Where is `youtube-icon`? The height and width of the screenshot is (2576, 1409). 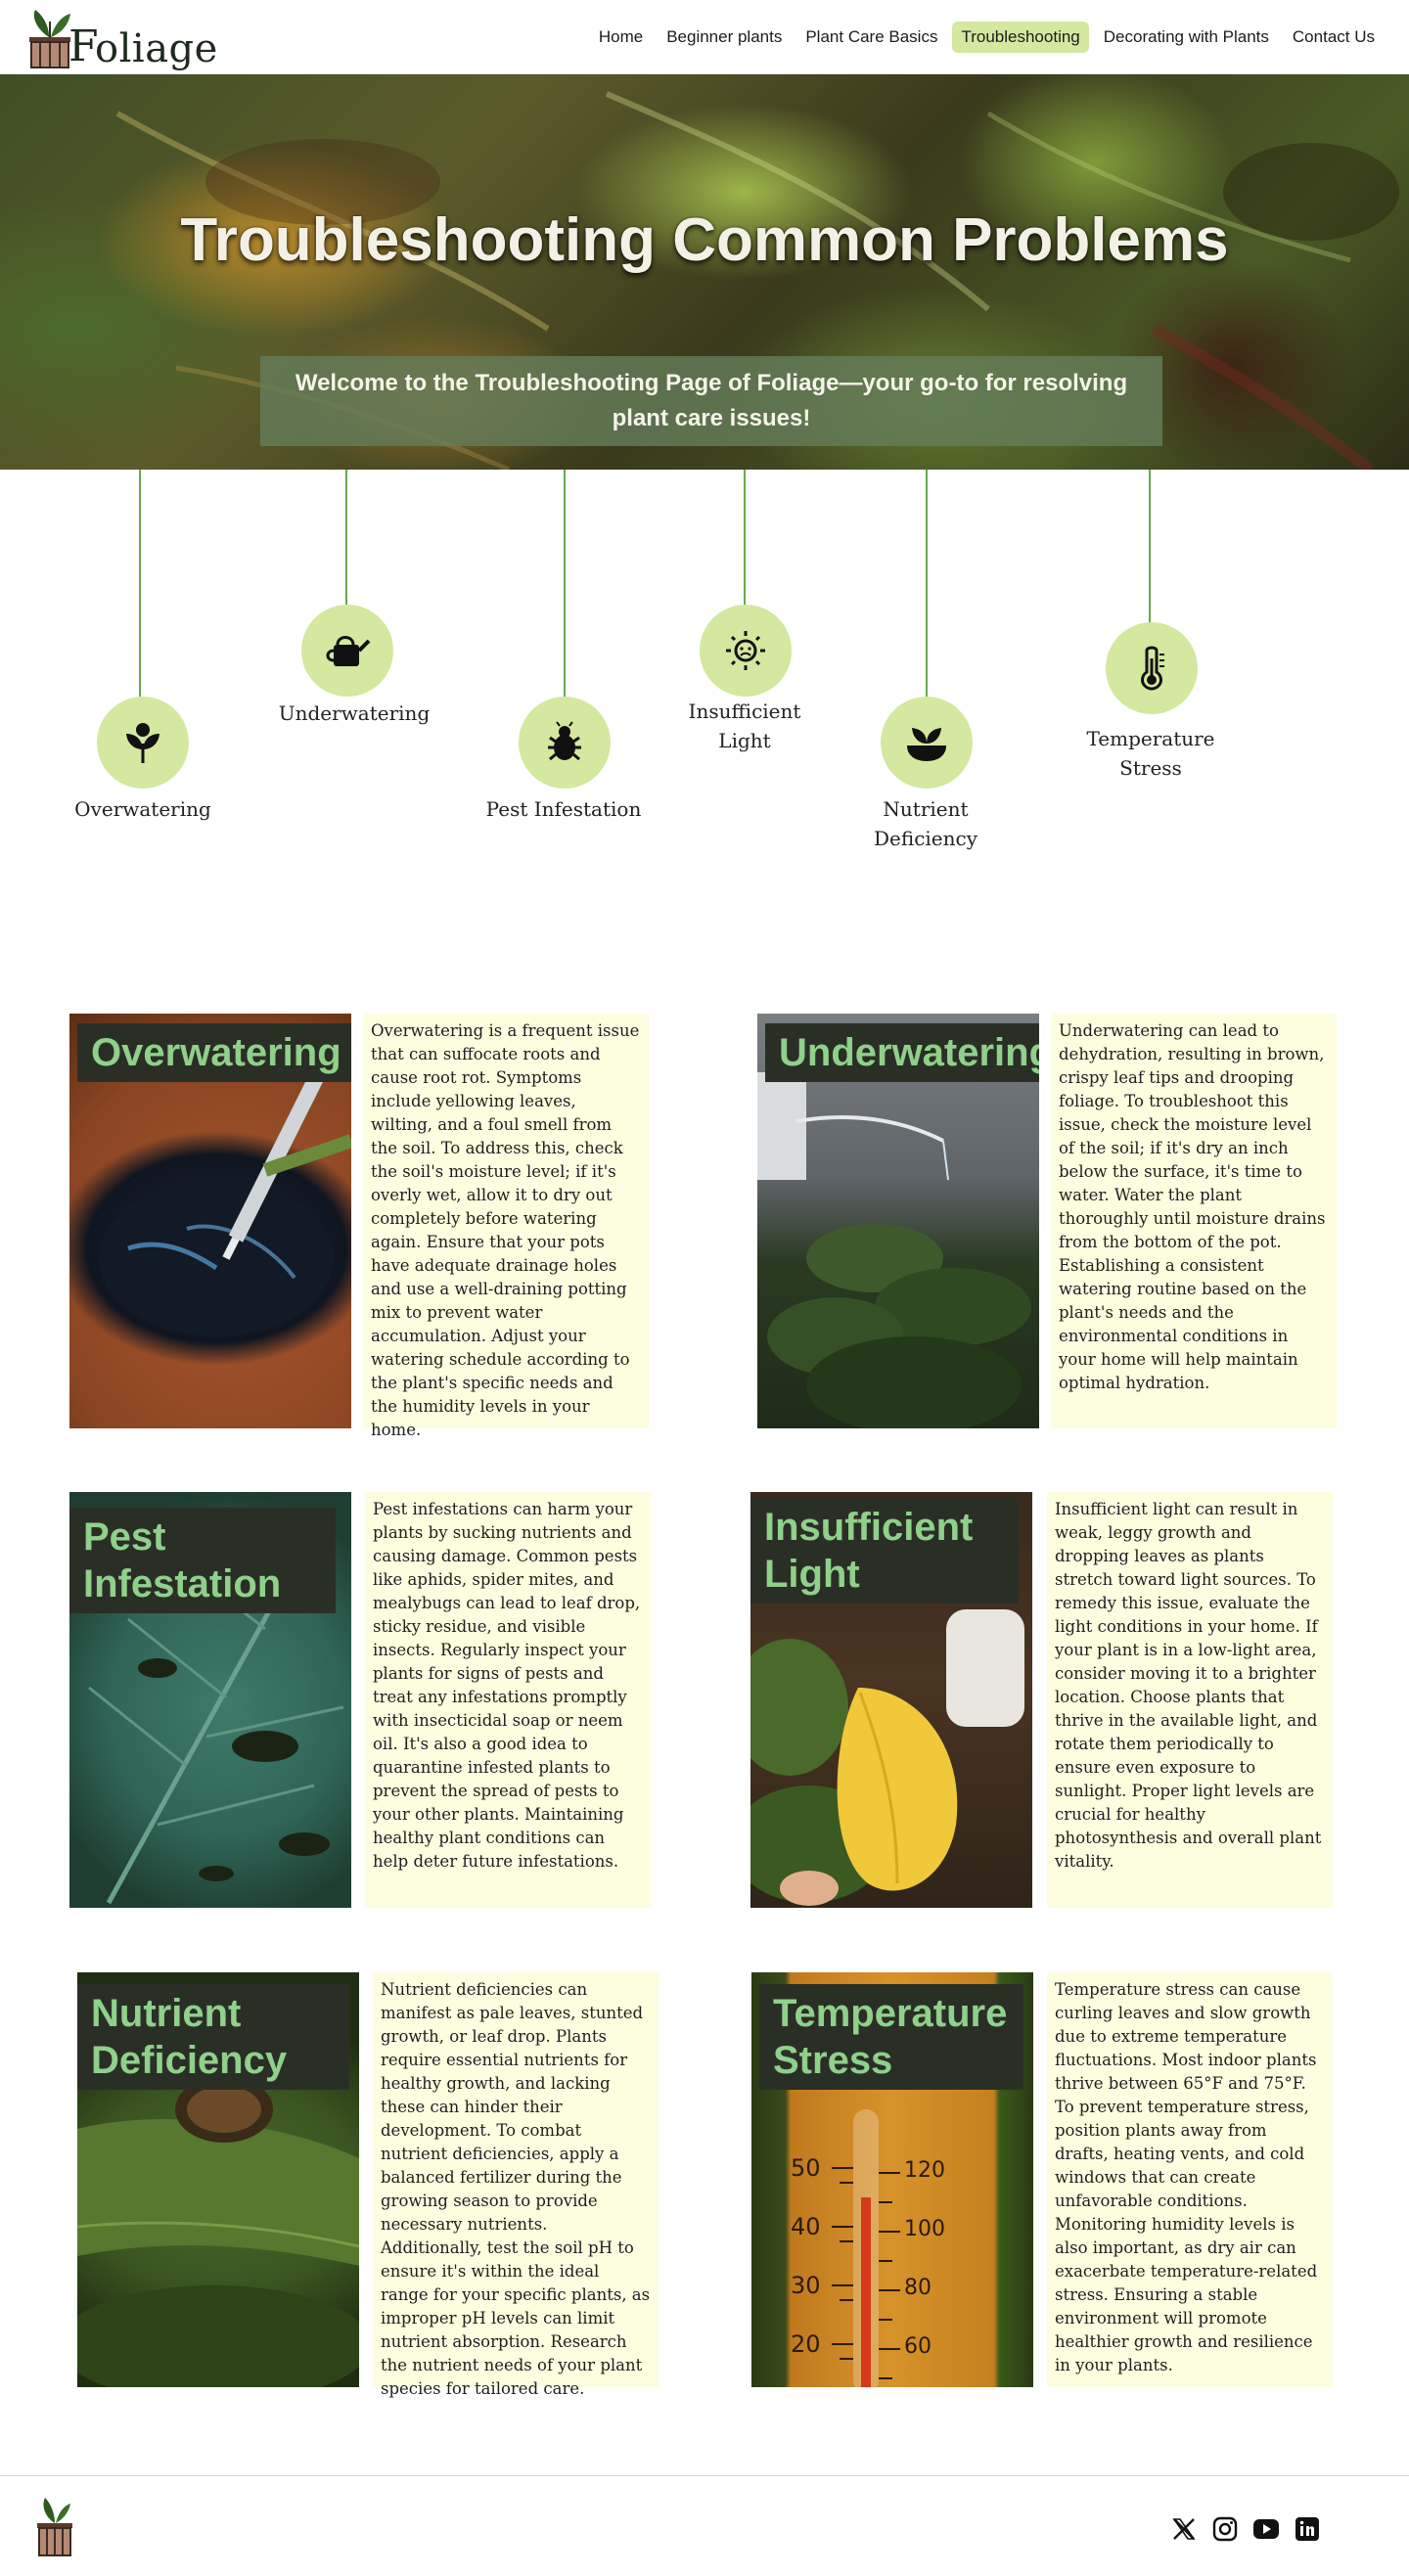
youtube-icon is located at coordinates (1266, 2529).